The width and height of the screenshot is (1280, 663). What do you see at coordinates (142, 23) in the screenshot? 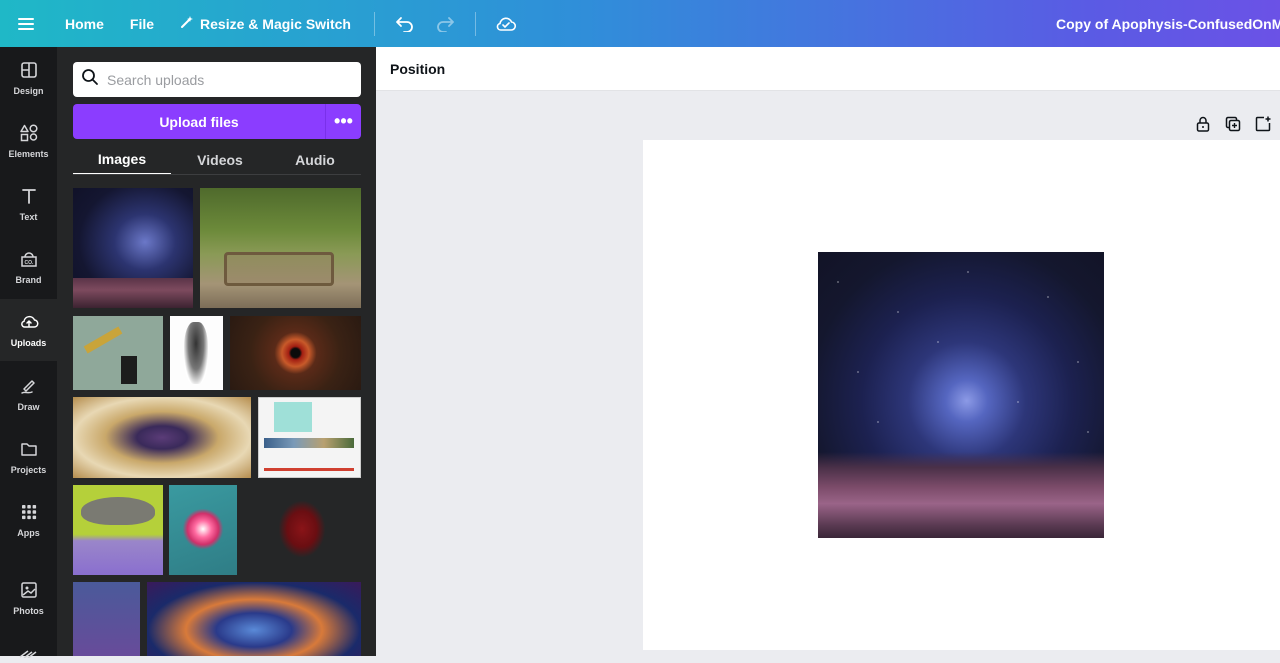
I see `file-menu-button: File` at bounding box center [142, 23].